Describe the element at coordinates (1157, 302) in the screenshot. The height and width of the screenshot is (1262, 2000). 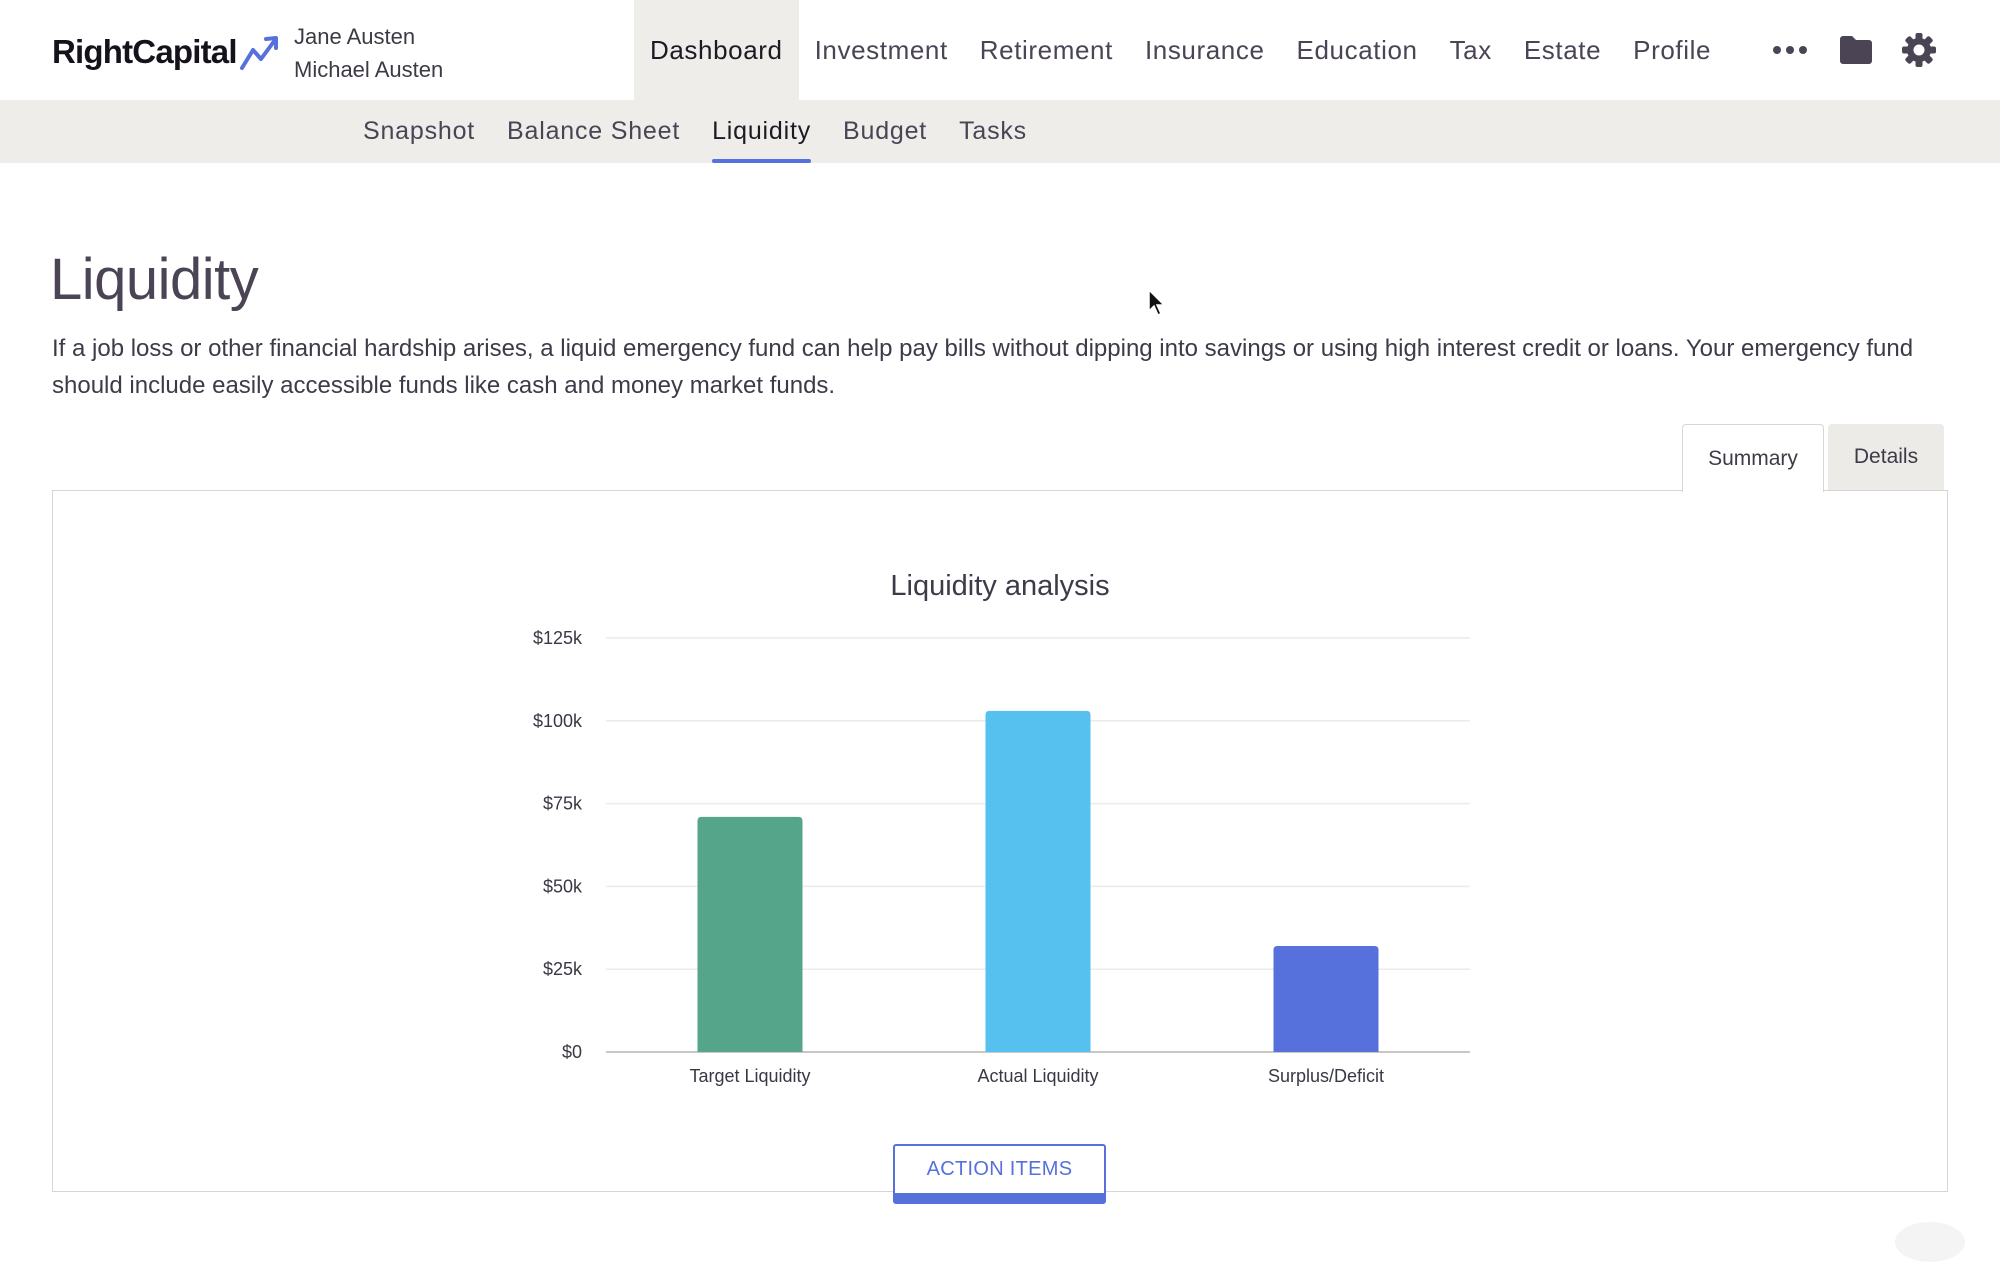
I see `mouse-cursor-icon` at that location.